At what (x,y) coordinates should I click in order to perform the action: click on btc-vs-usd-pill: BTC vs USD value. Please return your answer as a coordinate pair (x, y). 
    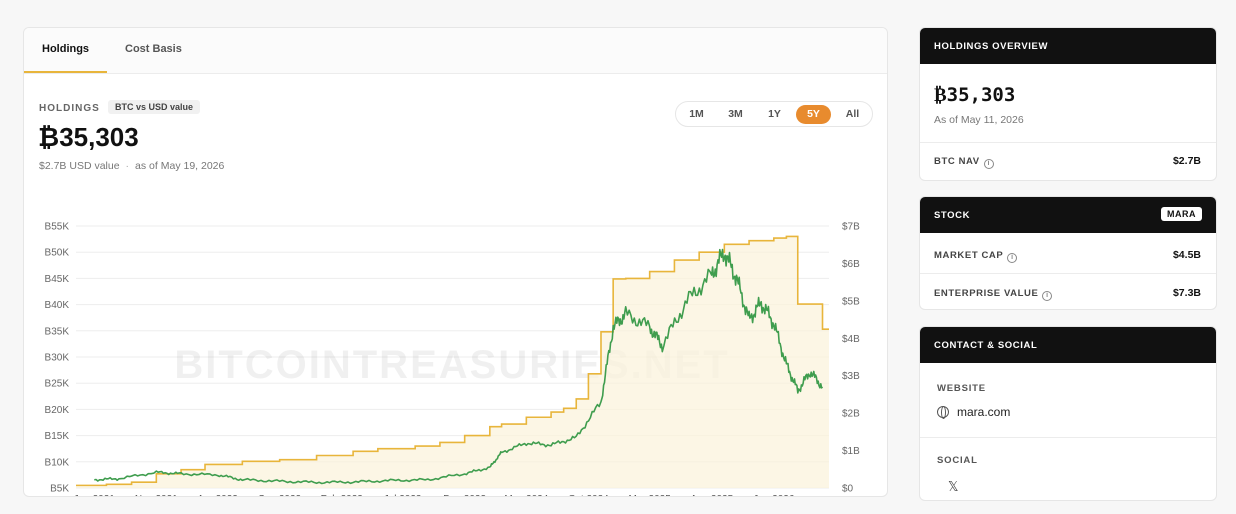
    Looking at the image, I should click on (154, 107).